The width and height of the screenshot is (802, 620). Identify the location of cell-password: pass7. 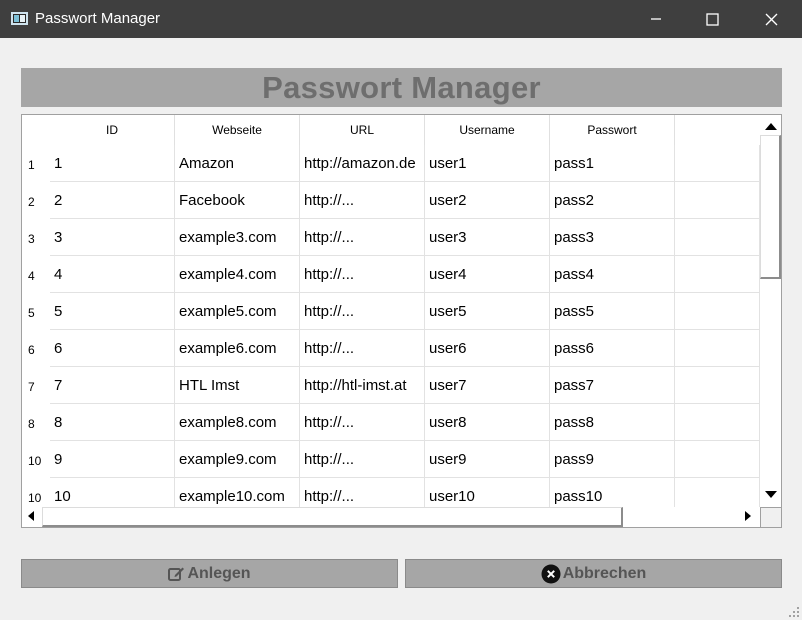
(612, 385).